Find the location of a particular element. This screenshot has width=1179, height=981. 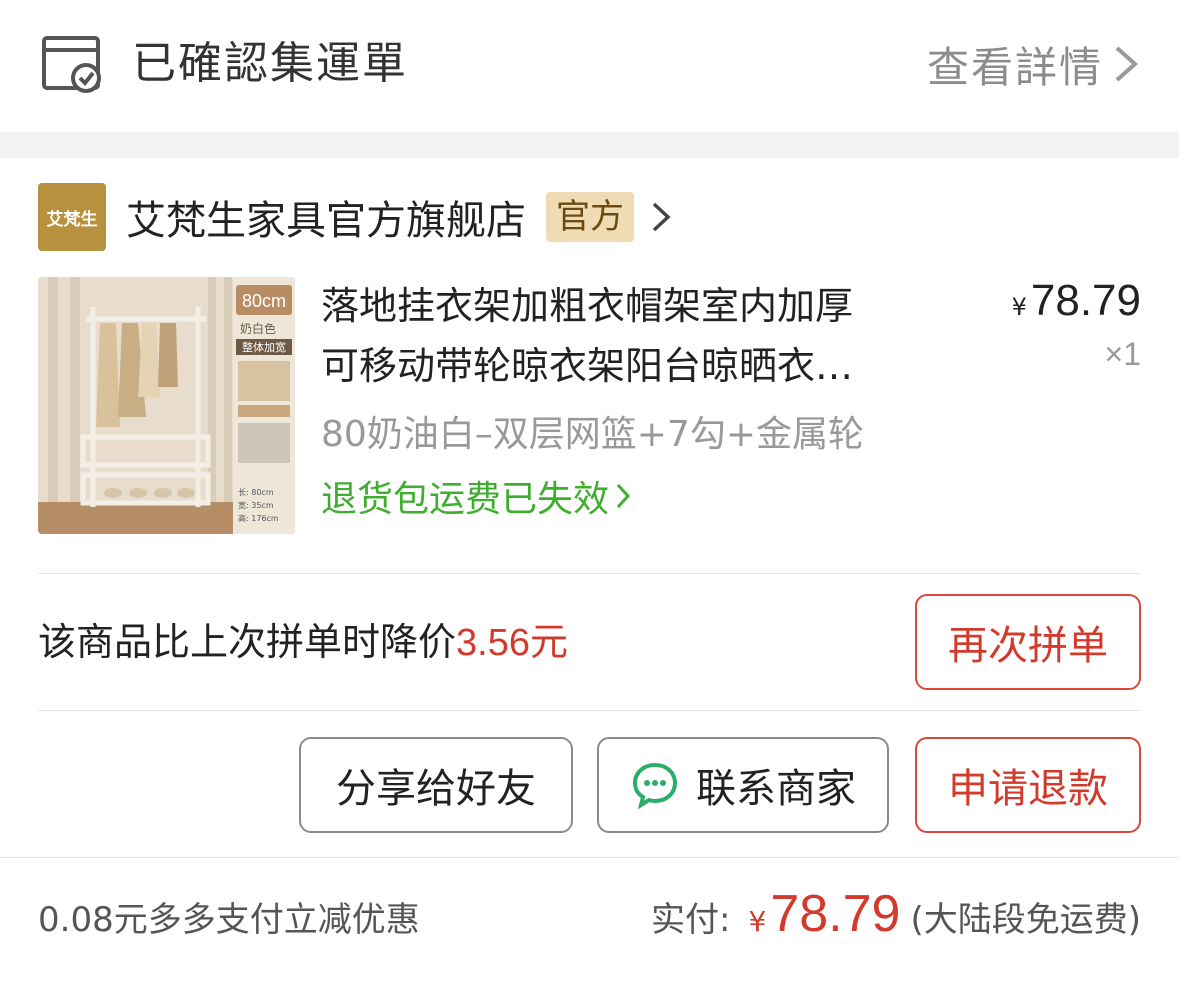

contact-merchant-label: 联系商家 is located at coordinates (776, 789).